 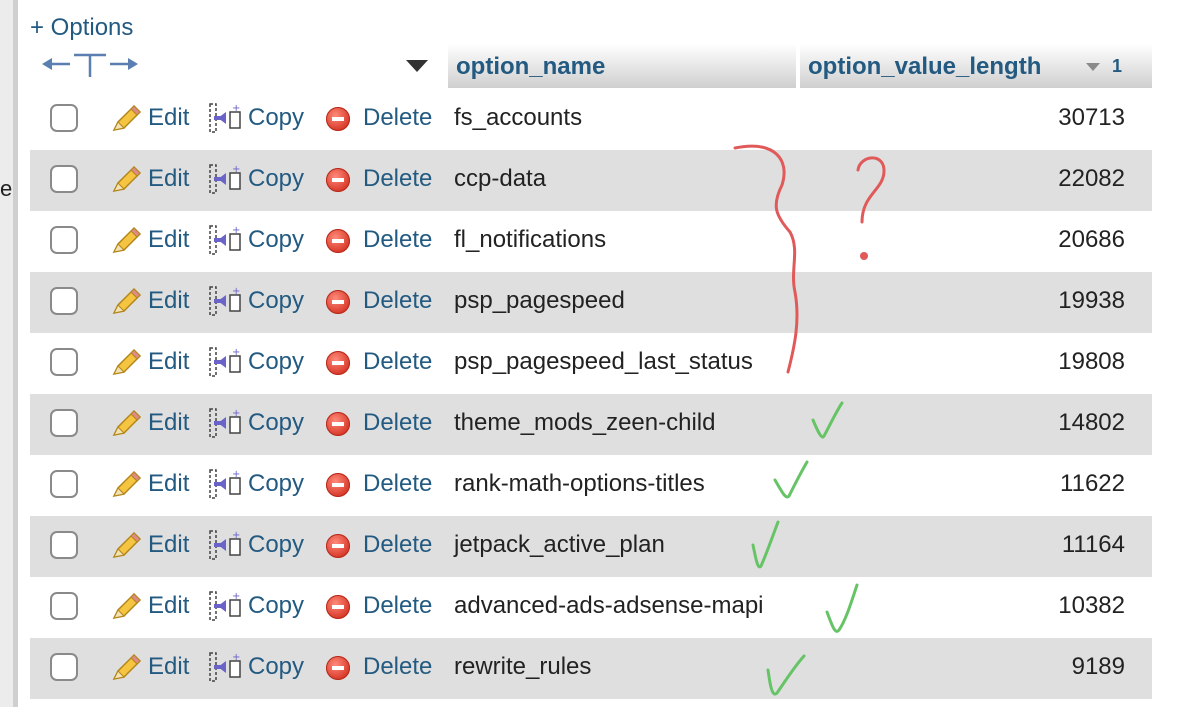 What do you see at coordinates (9, 353) in the screenshot?
I see `left-panel-edge` at bounding box center [9, 353].